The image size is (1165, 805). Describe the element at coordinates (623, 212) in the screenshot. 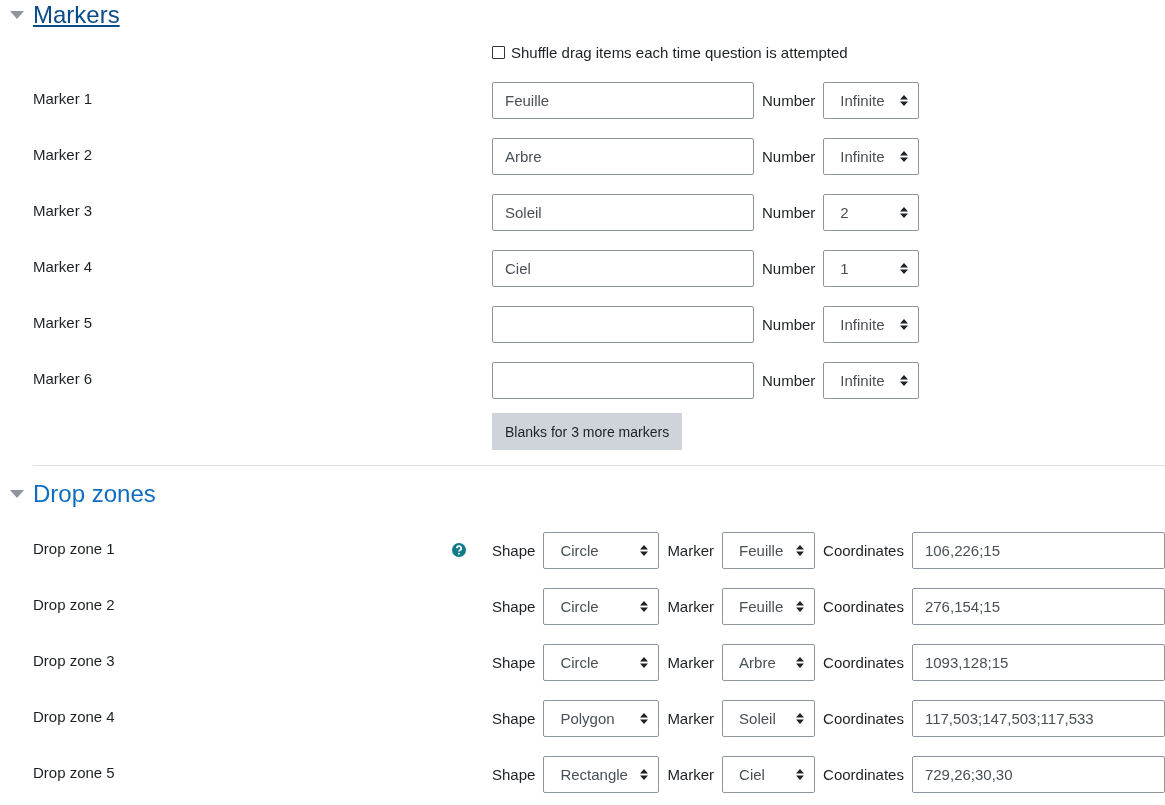

I see `text-field: Soleil` at that location.